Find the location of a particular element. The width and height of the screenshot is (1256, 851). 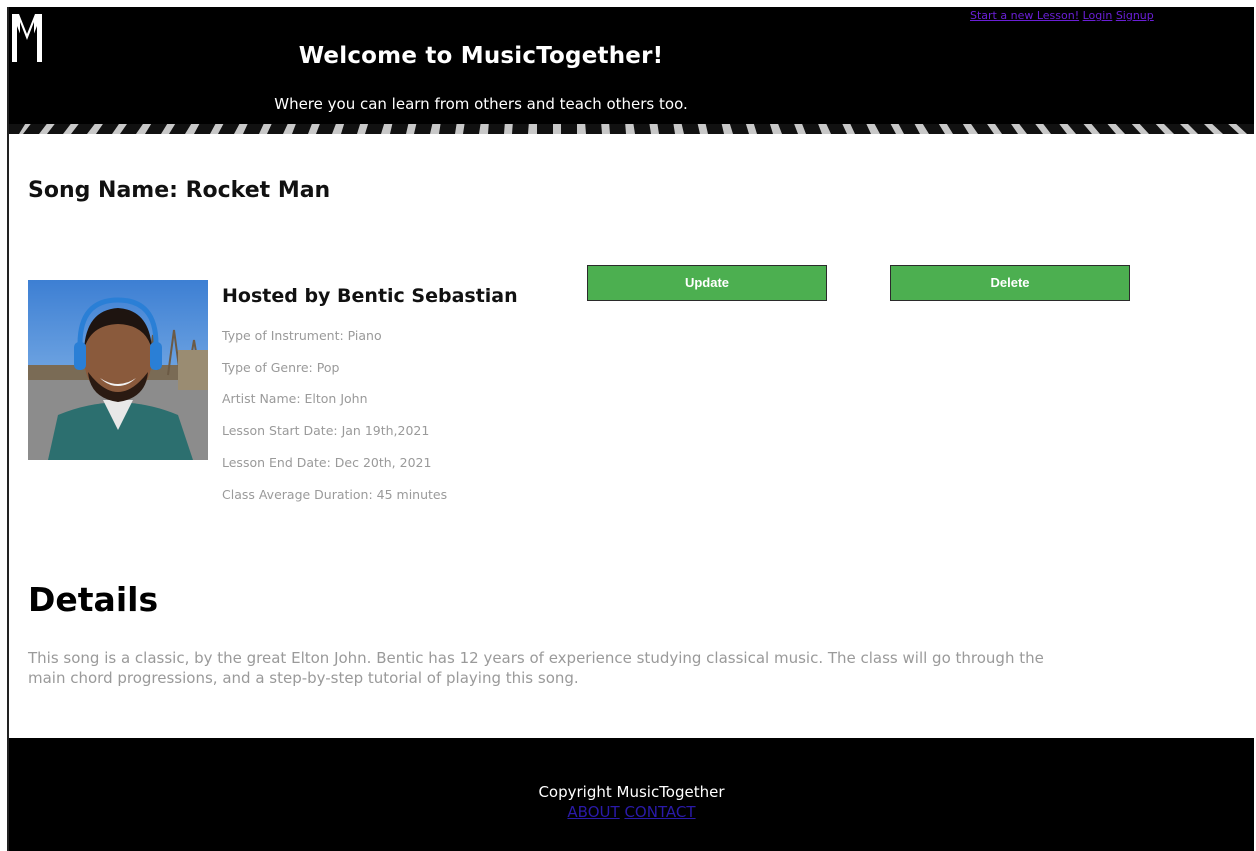

site-footer: Copyright MusicTogether ABOUT CONTACT is located at coordinates (631, 794).